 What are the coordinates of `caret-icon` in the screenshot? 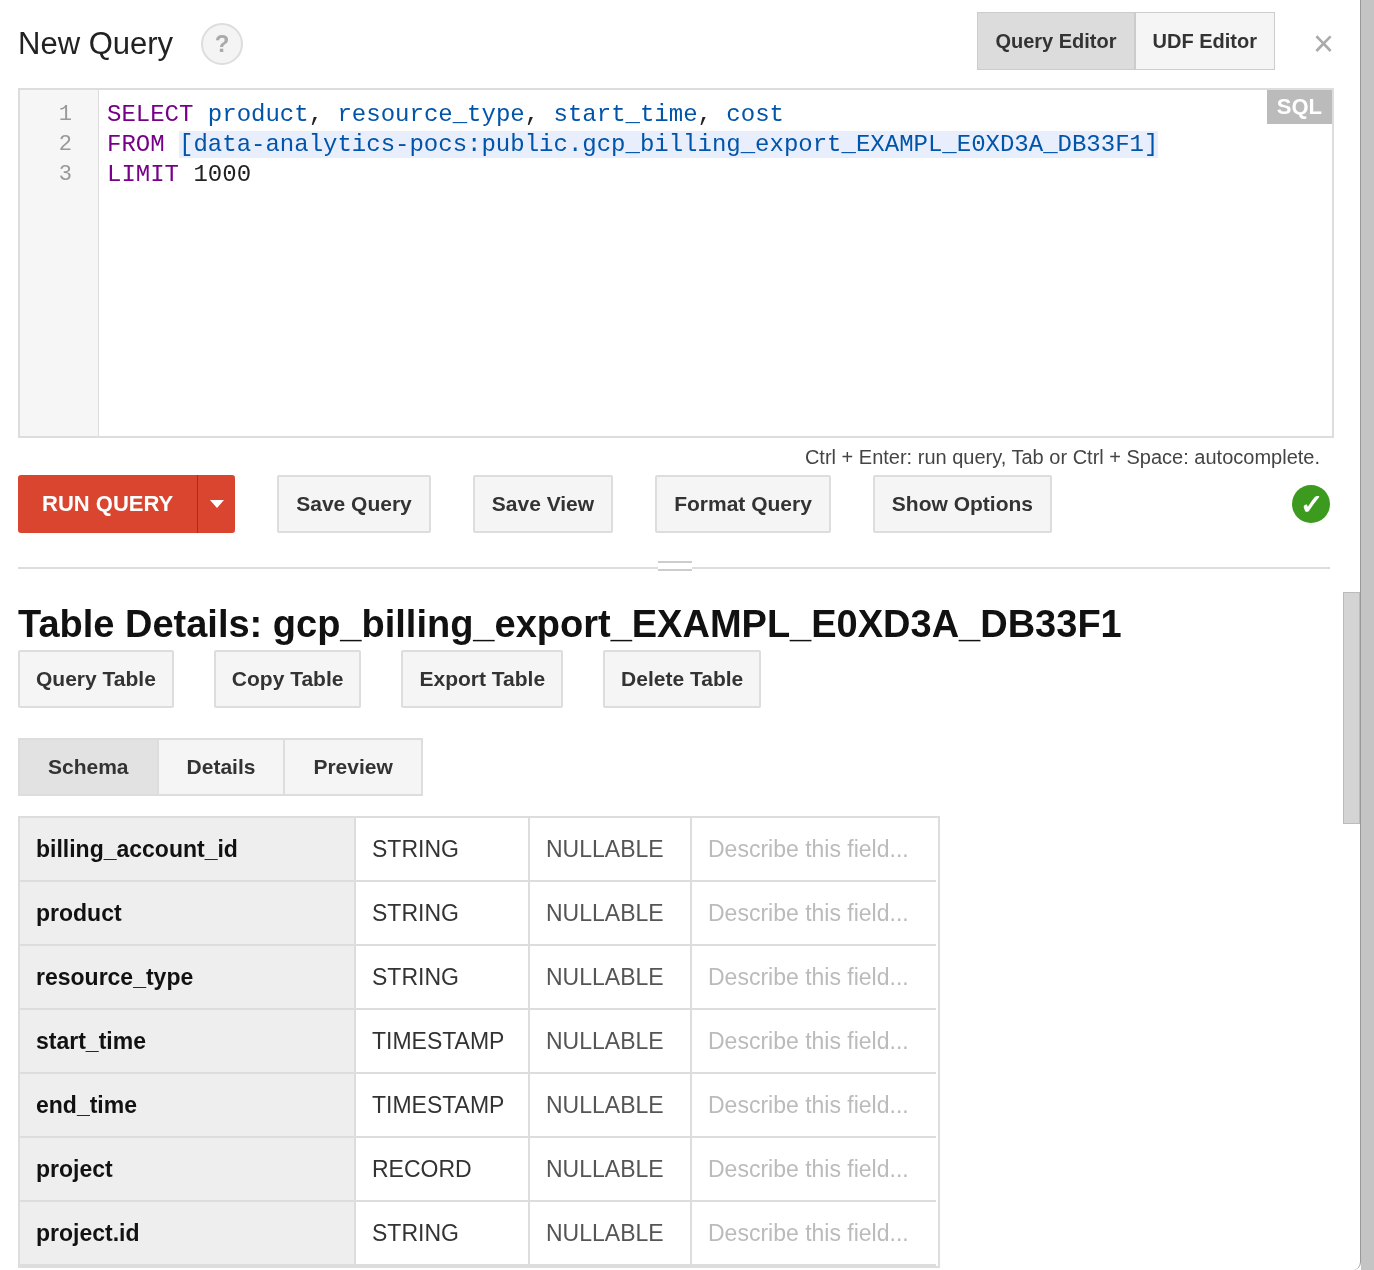 It's located at (216, 504).